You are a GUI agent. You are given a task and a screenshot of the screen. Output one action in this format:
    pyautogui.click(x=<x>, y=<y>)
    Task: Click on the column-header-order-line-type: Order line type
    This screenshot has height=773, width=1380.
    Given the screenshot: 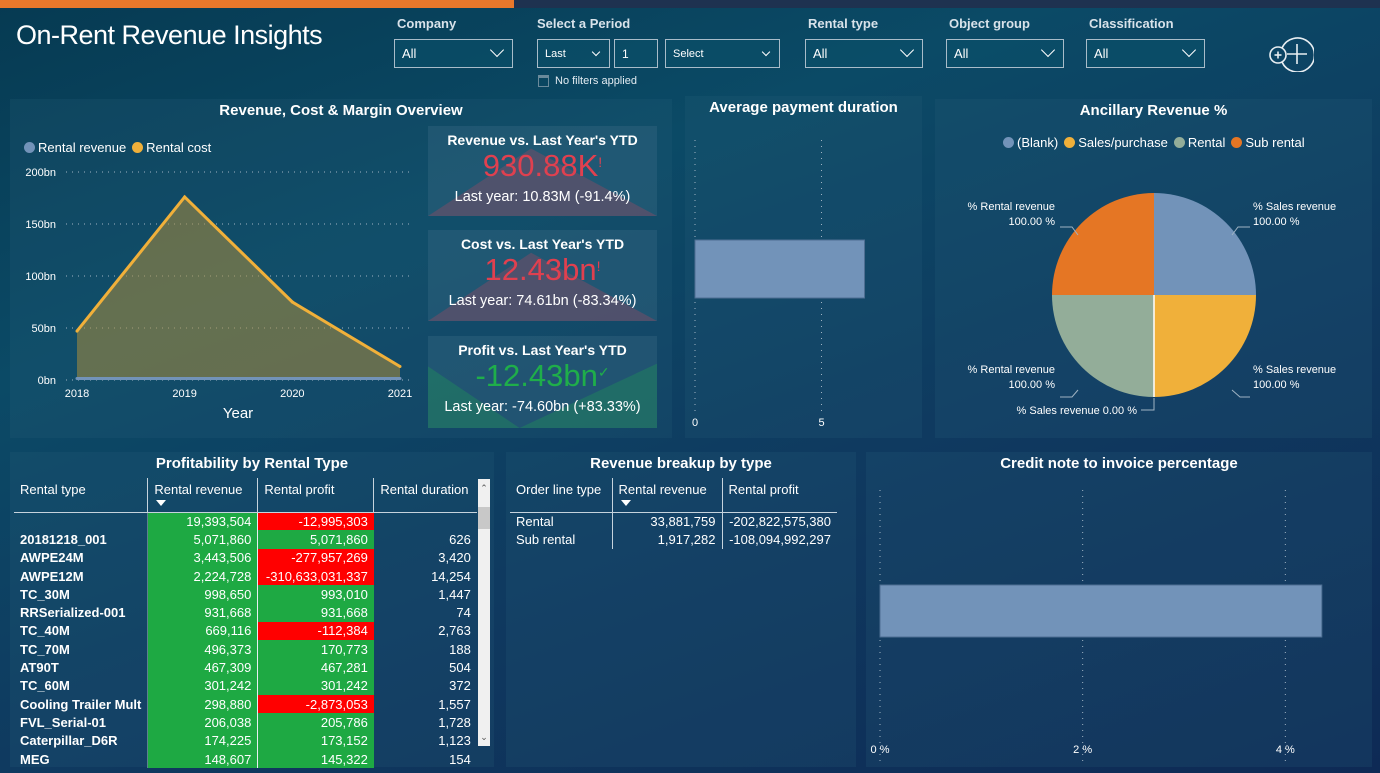 What is the action you would take?
    pyautogui.click(x=561, y=495)
    